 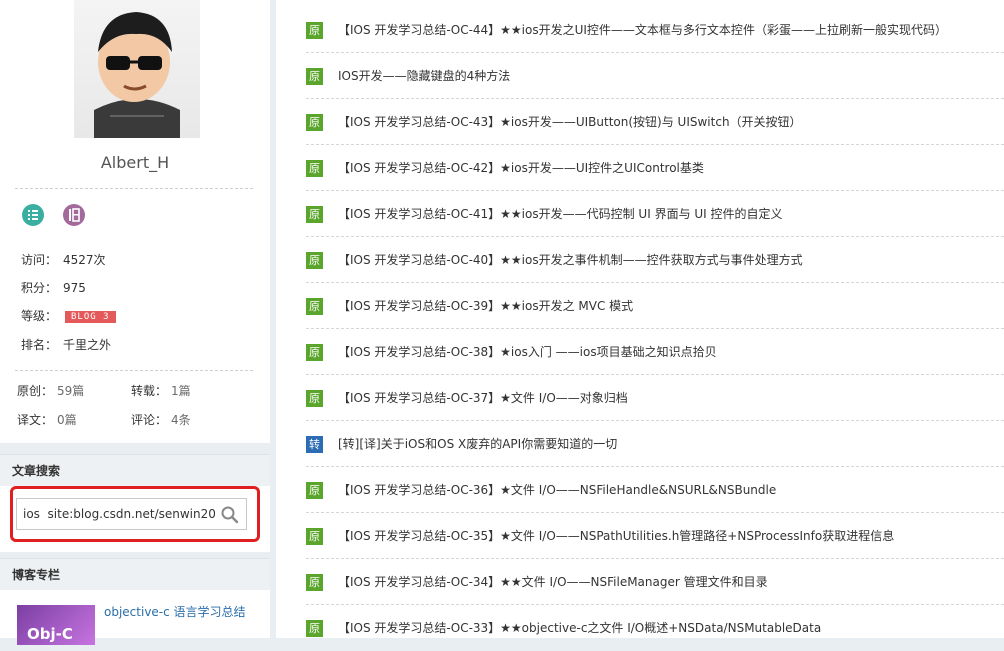 What do you see at coordinates (135, 574) in the screenshot?
I see `column-heading: 博客专栏` at bounding box center [135, 574].